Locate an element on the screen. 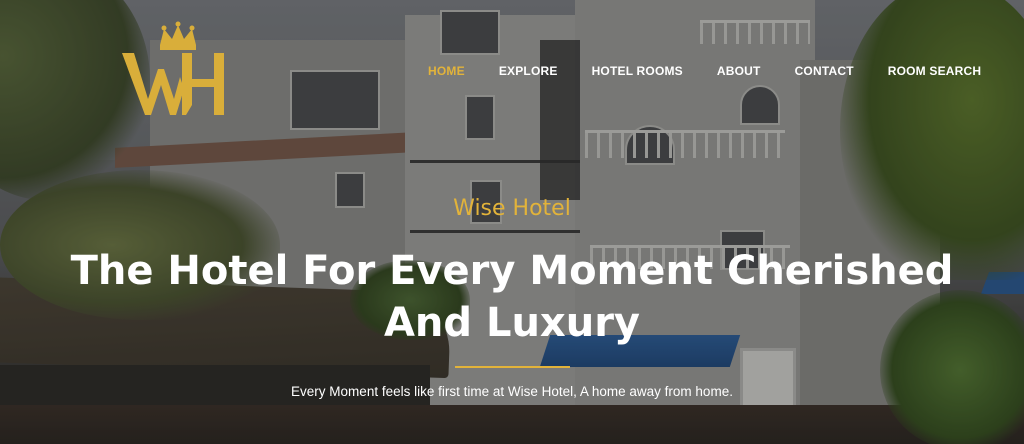  crown-wh-logo-icon is located at coordinates (173, 68).